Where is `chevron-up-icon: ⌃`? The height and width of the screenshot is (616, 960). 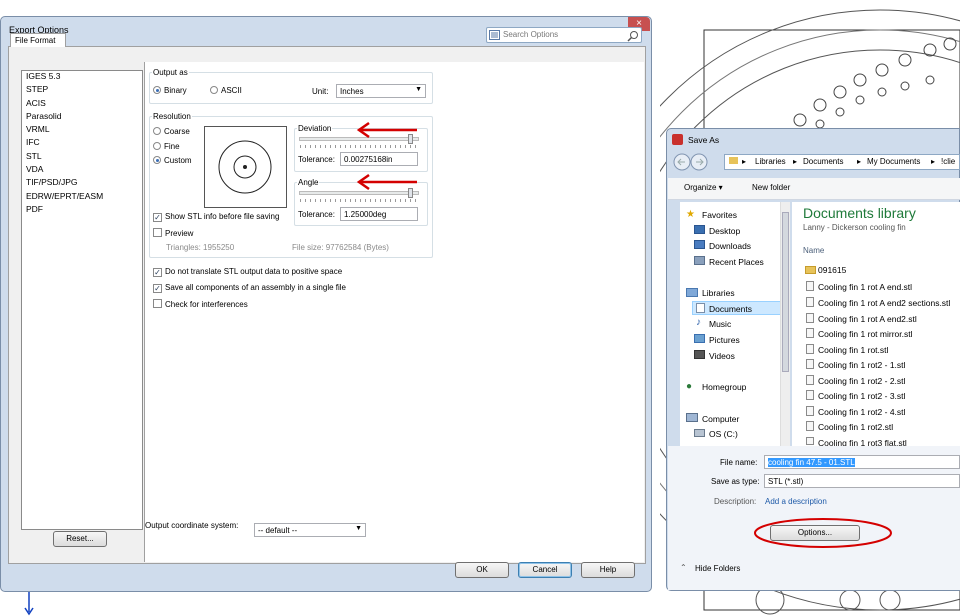 chevron-up-icon: ⌃ is located at coordinates (683, 567).